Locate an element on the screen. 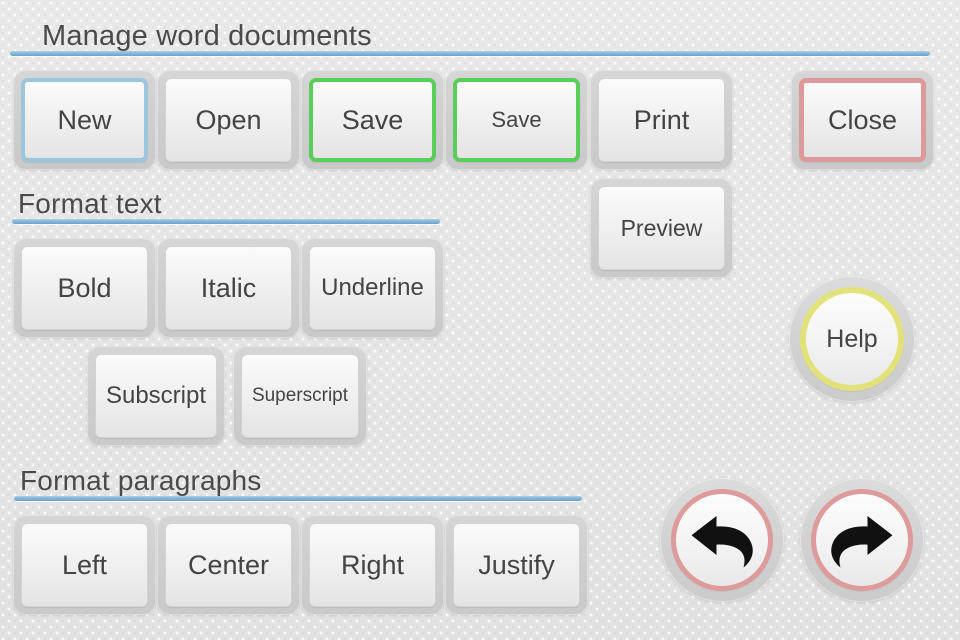  open-button: Open is located at coordinates (228, 120).